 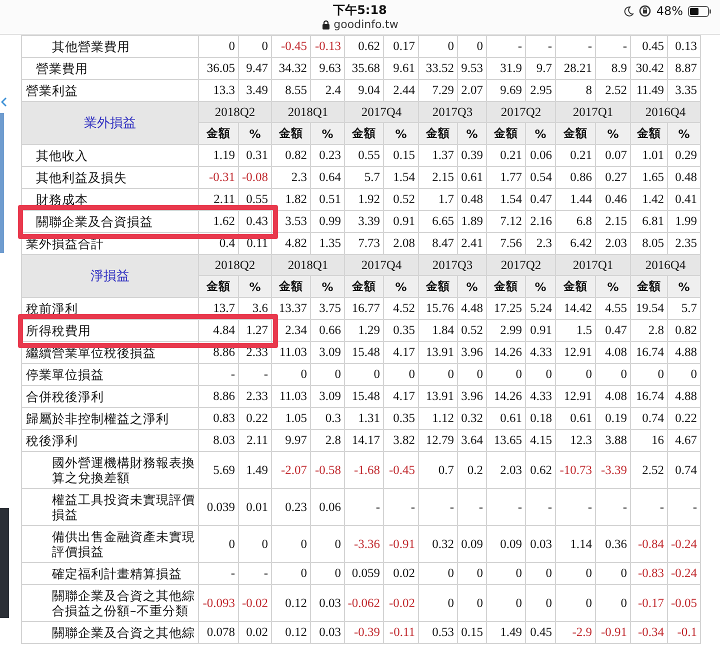 I want to click on table-cell: 8.9, so click(x=613, y=69).